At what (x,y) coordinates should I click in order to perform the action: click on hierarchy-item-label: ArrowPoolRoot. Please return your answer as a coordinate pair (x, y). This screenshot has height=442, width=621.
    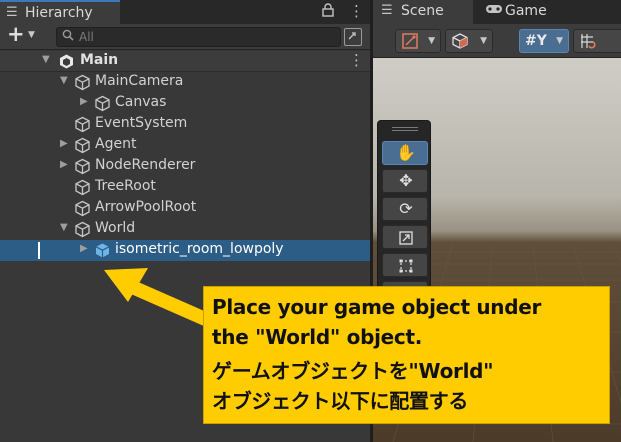
    Looking at the image, I should click on (146, 207).